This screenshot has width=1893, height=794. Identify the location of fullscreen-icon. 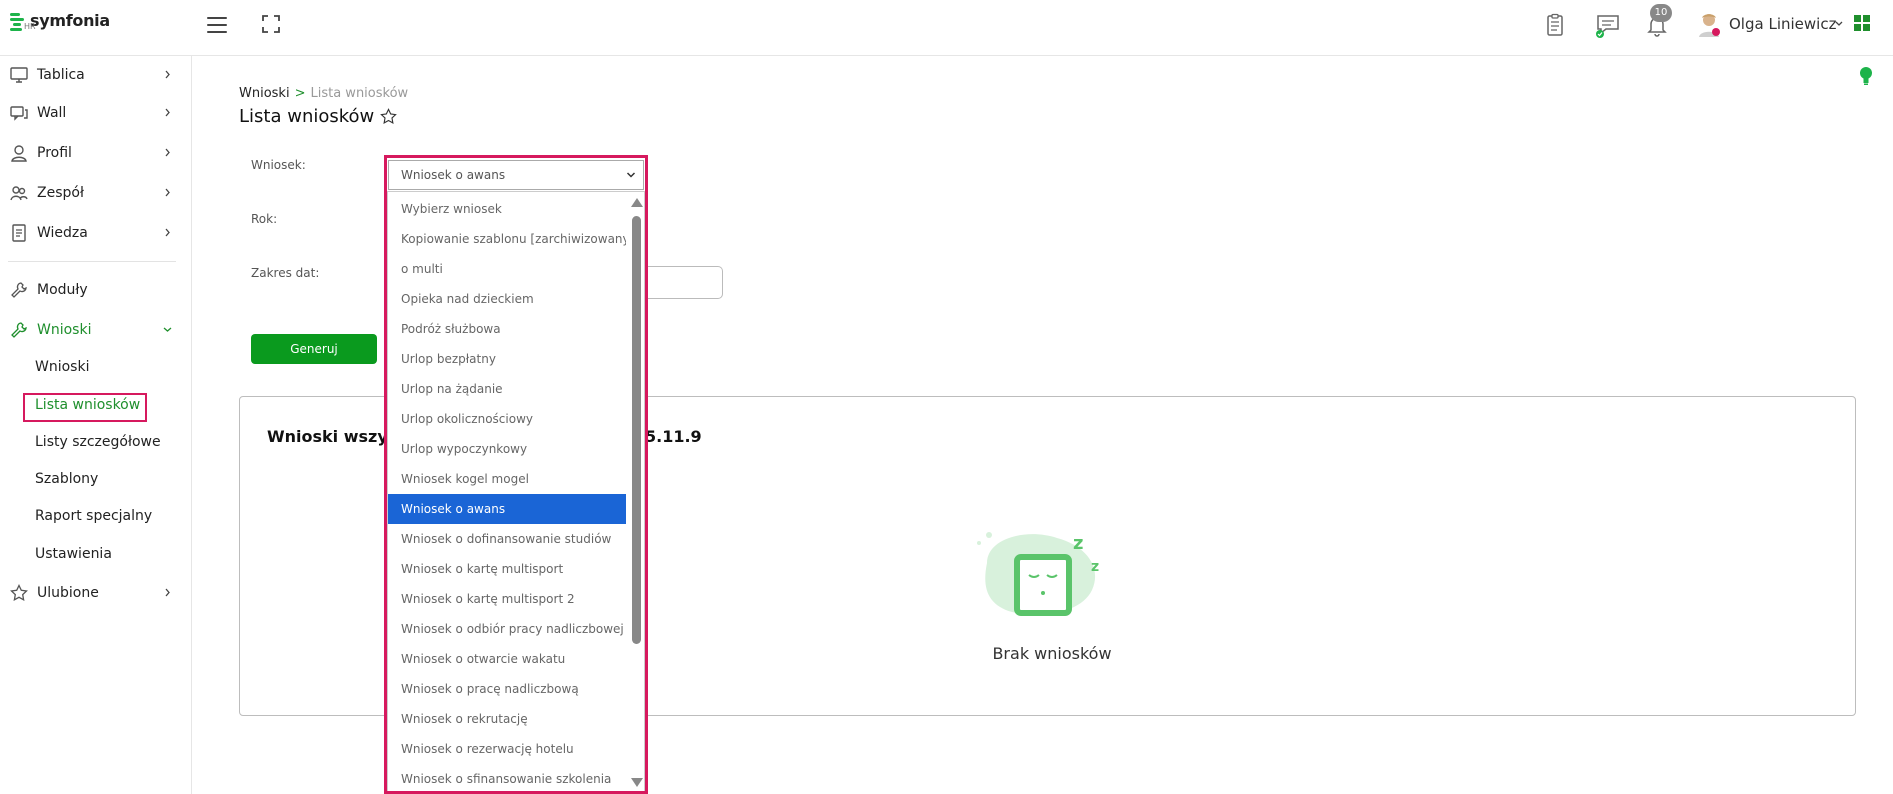
(271, 24).